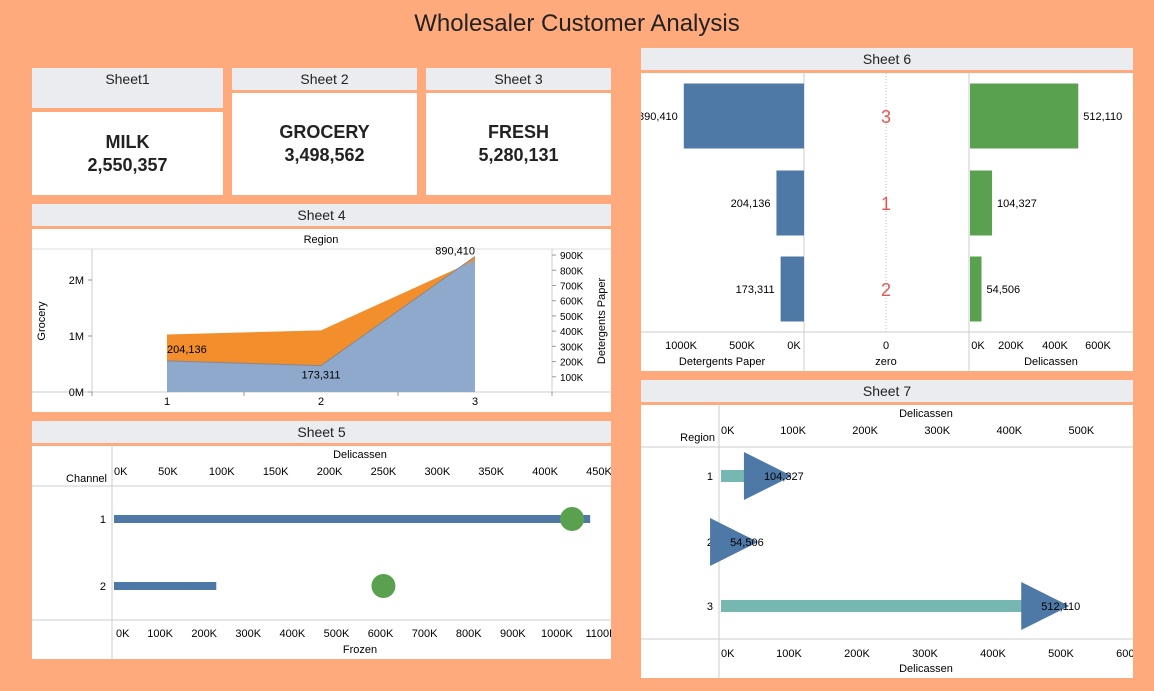 The width and height of the screenshot is (1154, 691). What do you see at coordinates (324, 155) in the screenshot?
I see `kpi-grocery-value: 3,498,562` at bounding box center [324, 155].